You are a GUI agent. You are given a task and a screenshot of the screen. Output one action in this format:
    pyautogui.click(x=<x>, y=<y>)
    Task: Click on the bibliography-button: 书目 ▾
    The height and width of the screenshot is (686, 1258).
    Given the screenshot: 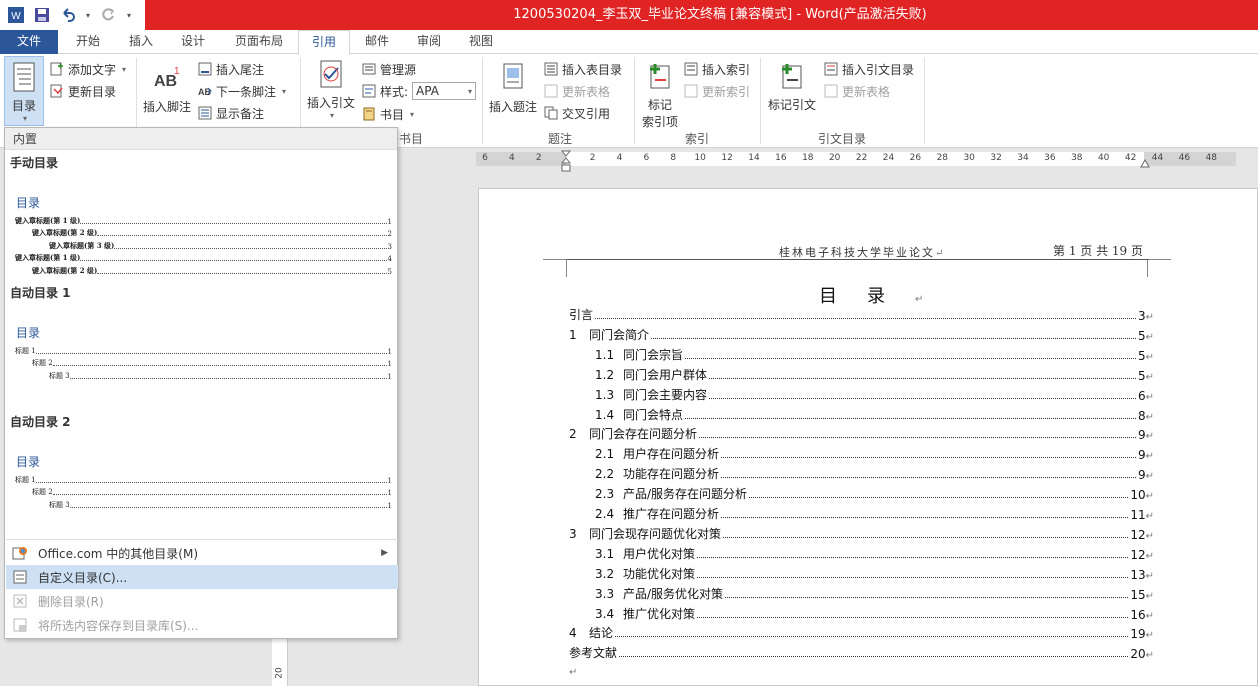 What is the action you would take?
    pyautogui.click(x=388, y=114)
    